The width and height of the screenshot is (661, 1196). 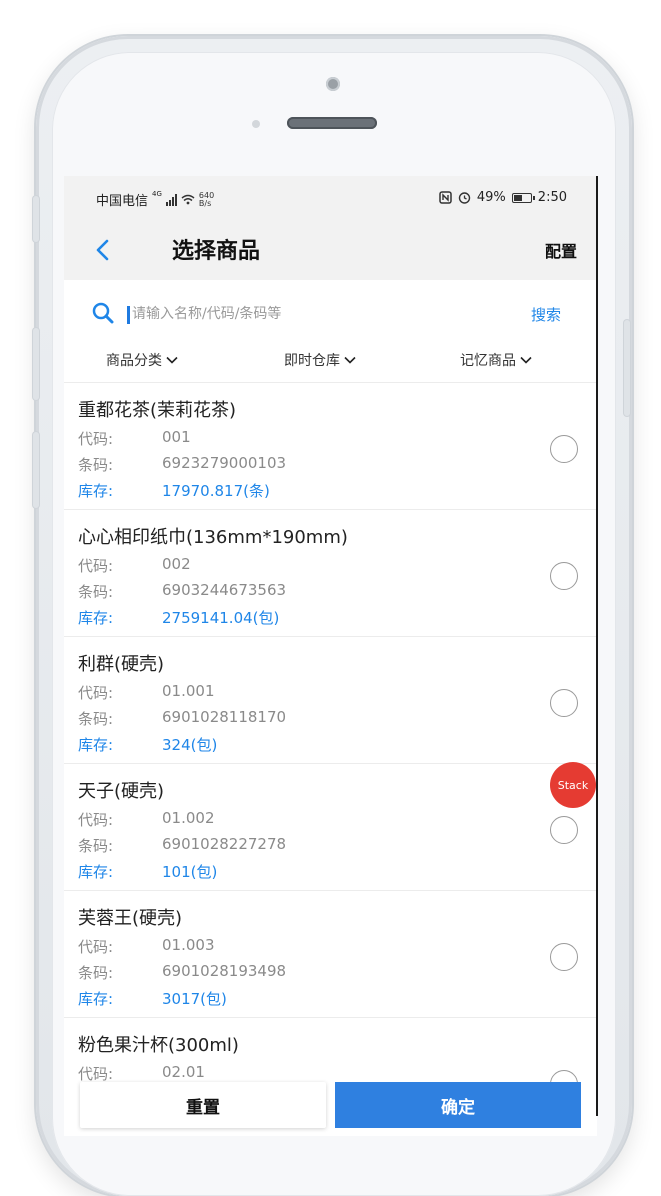 What do you see at coordinates (523, 197) in the screenshot?
I see `battery-icon` at bounding box center [523, 197].